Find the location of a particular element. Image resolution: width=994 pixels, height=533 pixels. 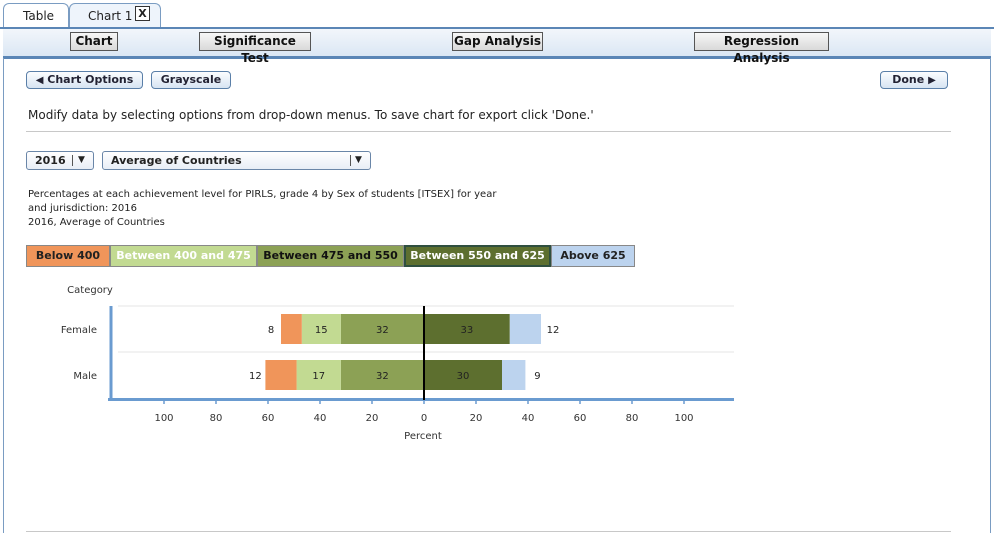

nav-gap-analysis-button: Gap Analysis is located at coordinates (497, 41).